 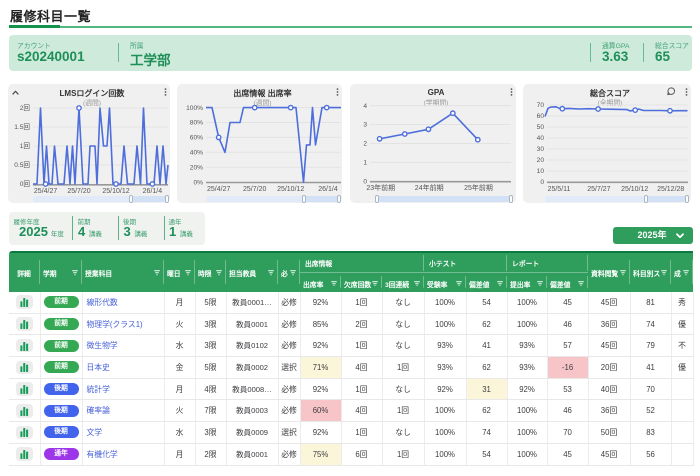 I want to click on svg-text: 23年前期, so click(x=380, y=187).